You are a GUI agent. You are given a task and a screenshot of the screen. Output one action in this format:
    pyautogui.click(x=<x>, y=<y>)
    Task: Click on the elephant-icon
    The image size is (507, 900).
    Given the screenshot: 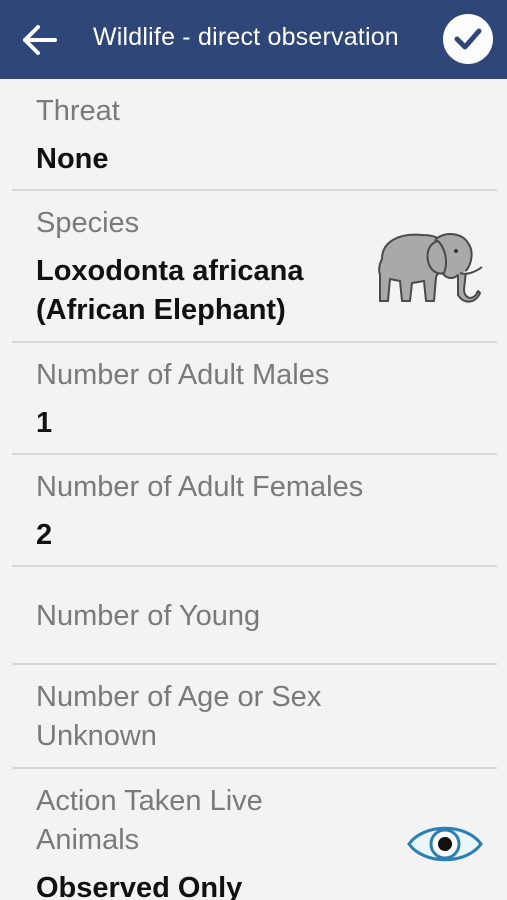 What is the action you would take?
    pyautogui.click(x=430, y=268)
    